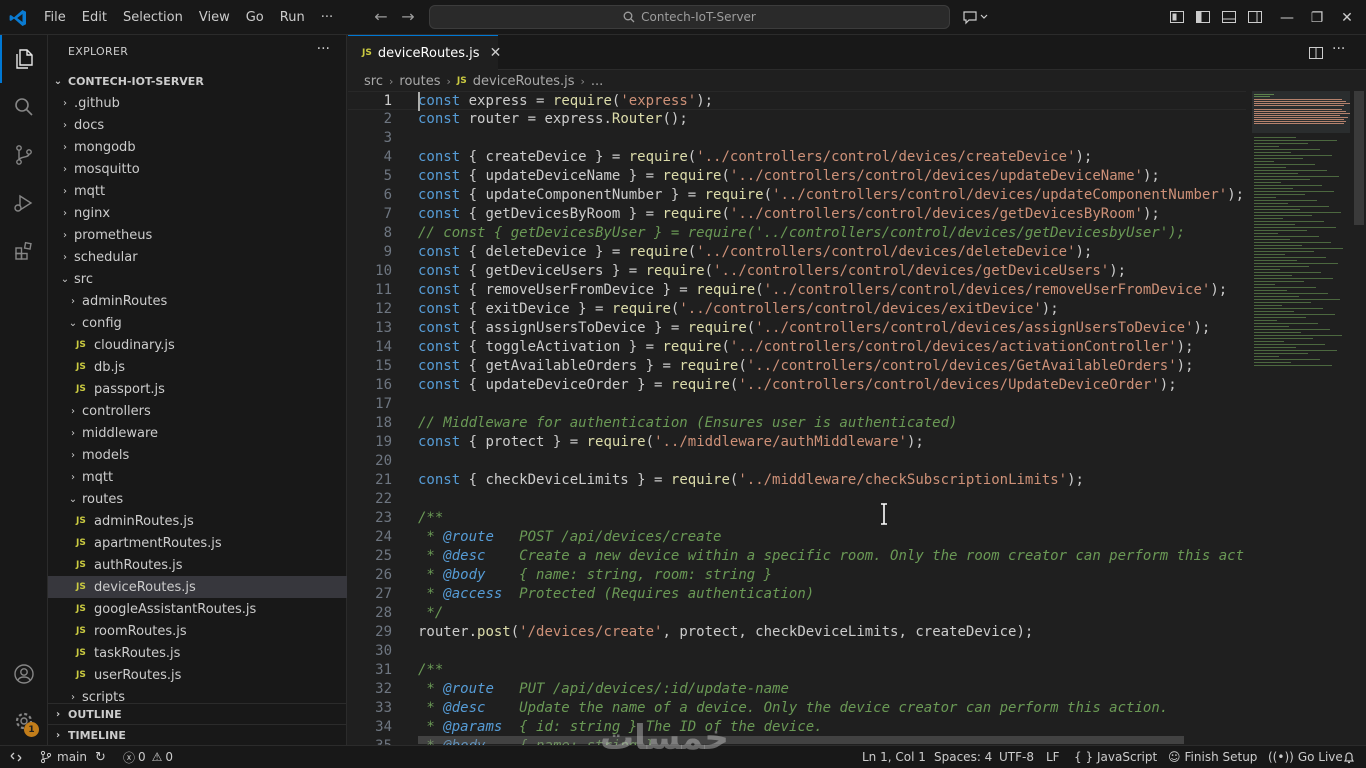  Describe the element at coordinates (197, 235) in the screenshot. I see `folder-item: › prometheus` at that location.